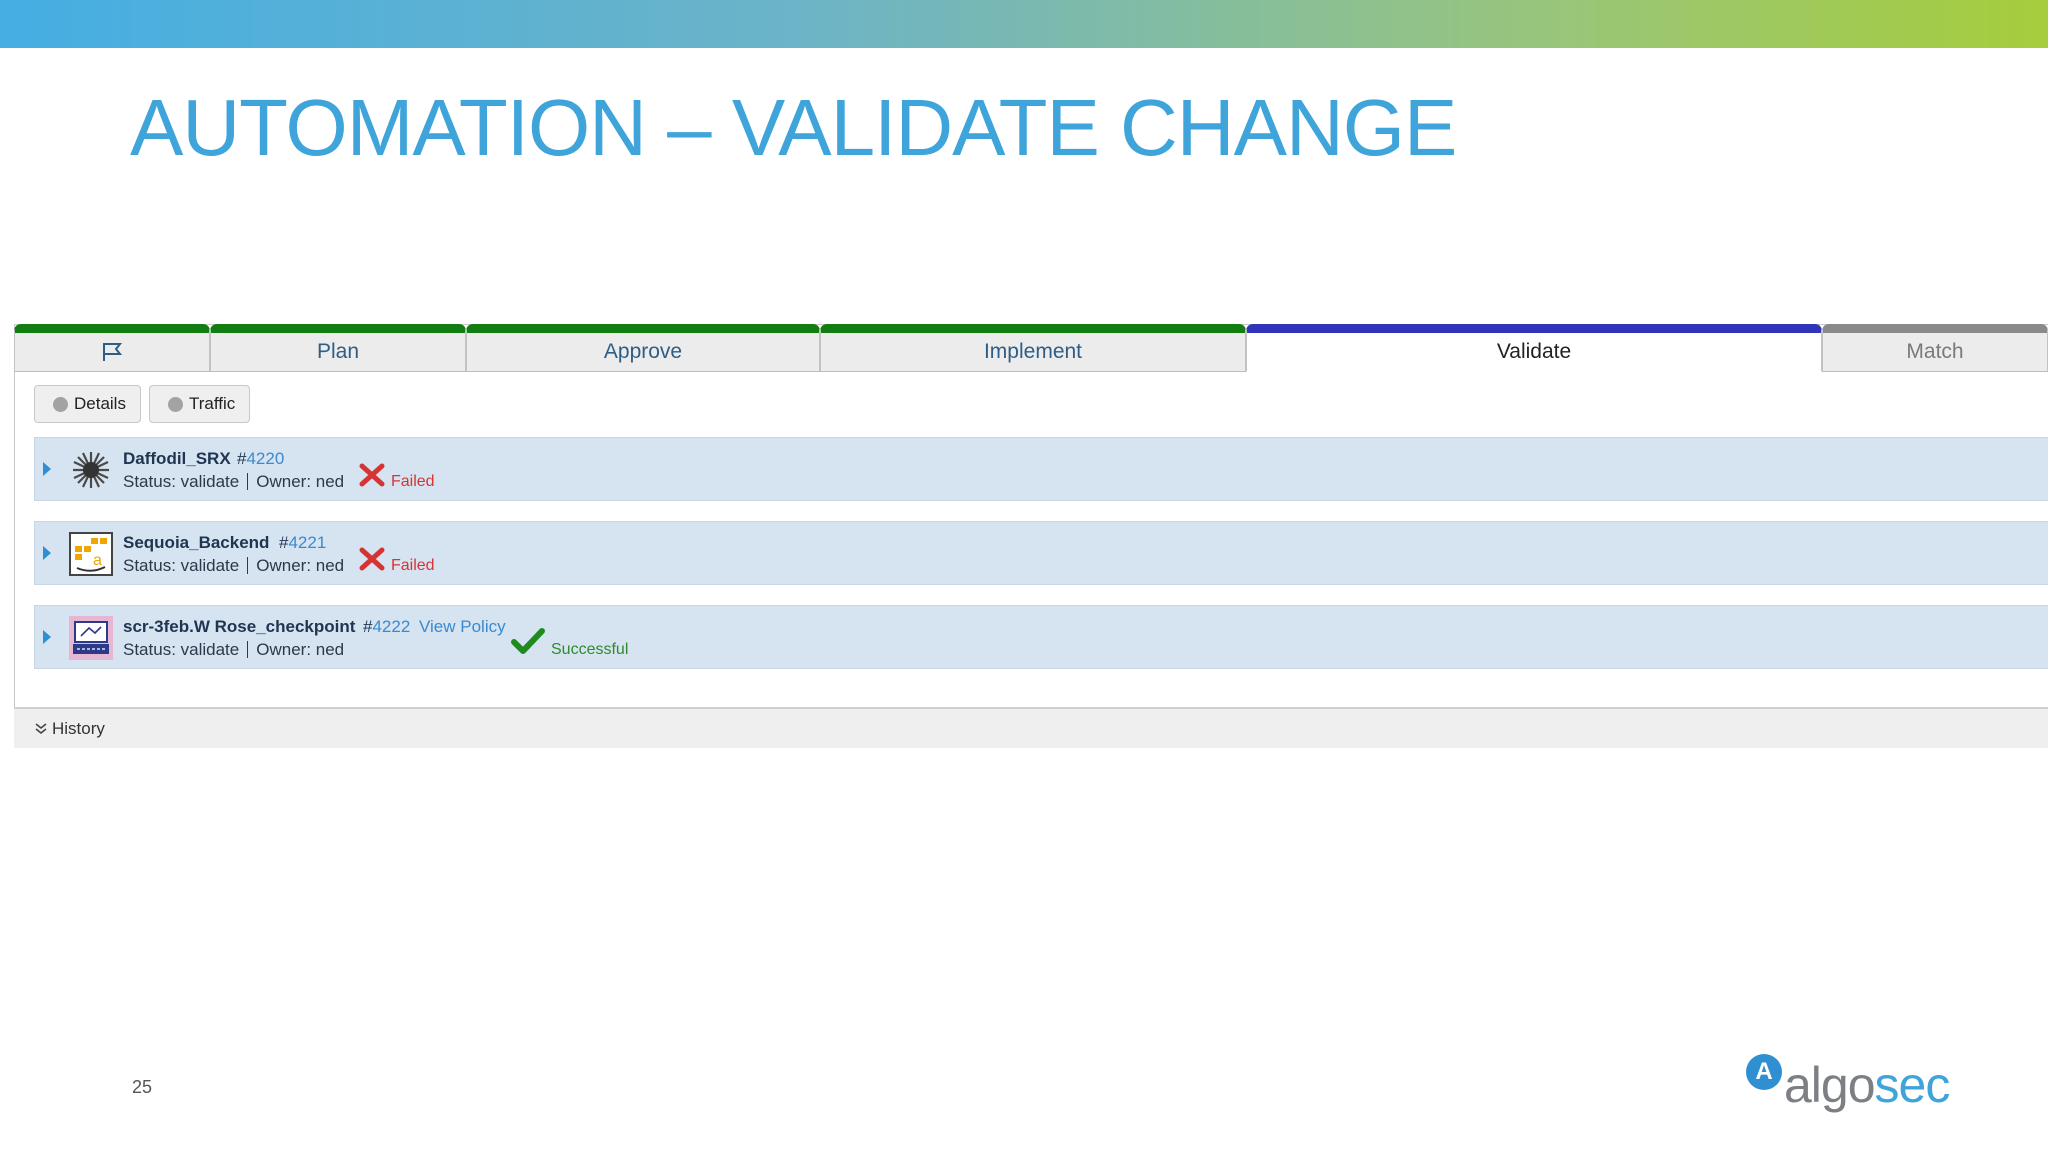 The height and width of the screenshot is (1152, 2048). I want to click on tab-implement: Implement, so click(1033, 348).